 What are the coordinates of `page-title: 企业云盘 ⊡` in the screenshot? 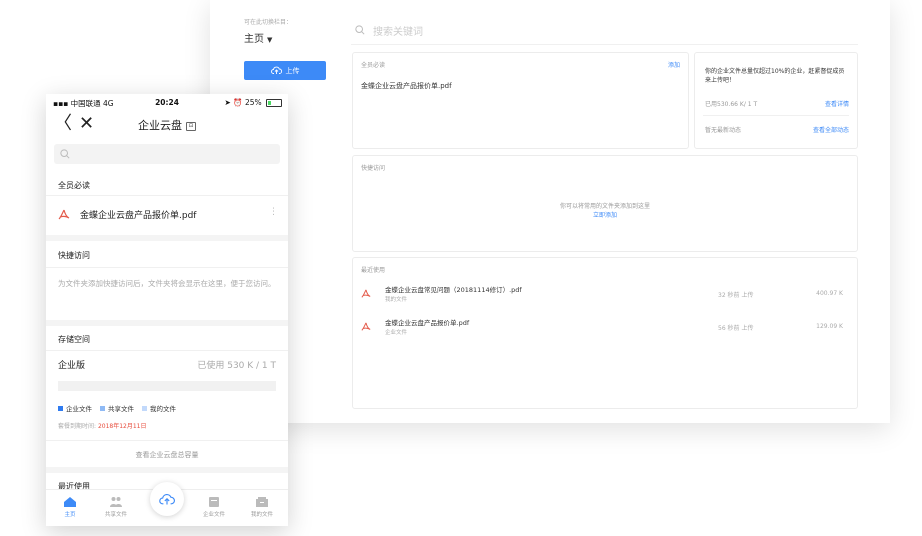 It's located at (167, 125).